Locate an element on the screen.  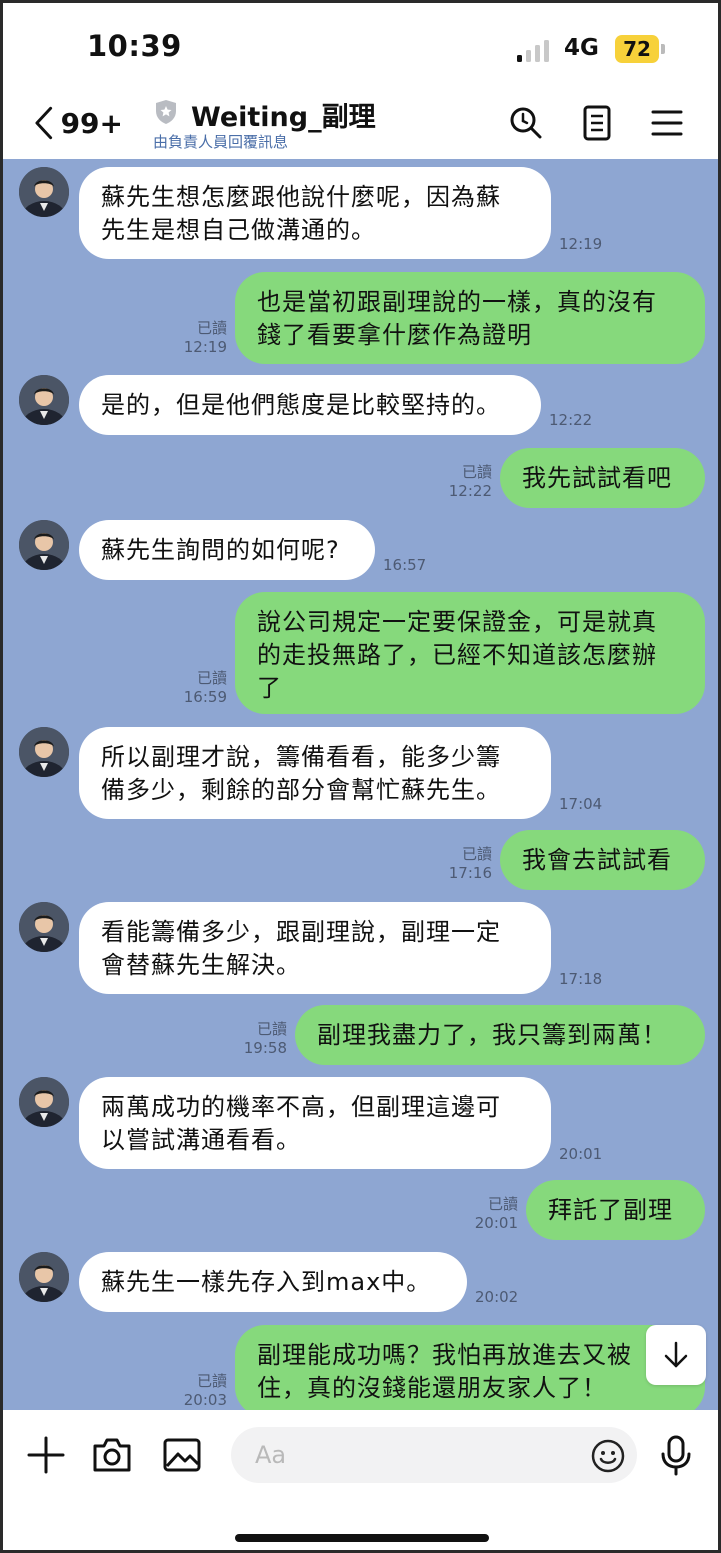
message-bubble: 蘇先生一樣先存入到max中。 is located at coordinates (273, 1282).